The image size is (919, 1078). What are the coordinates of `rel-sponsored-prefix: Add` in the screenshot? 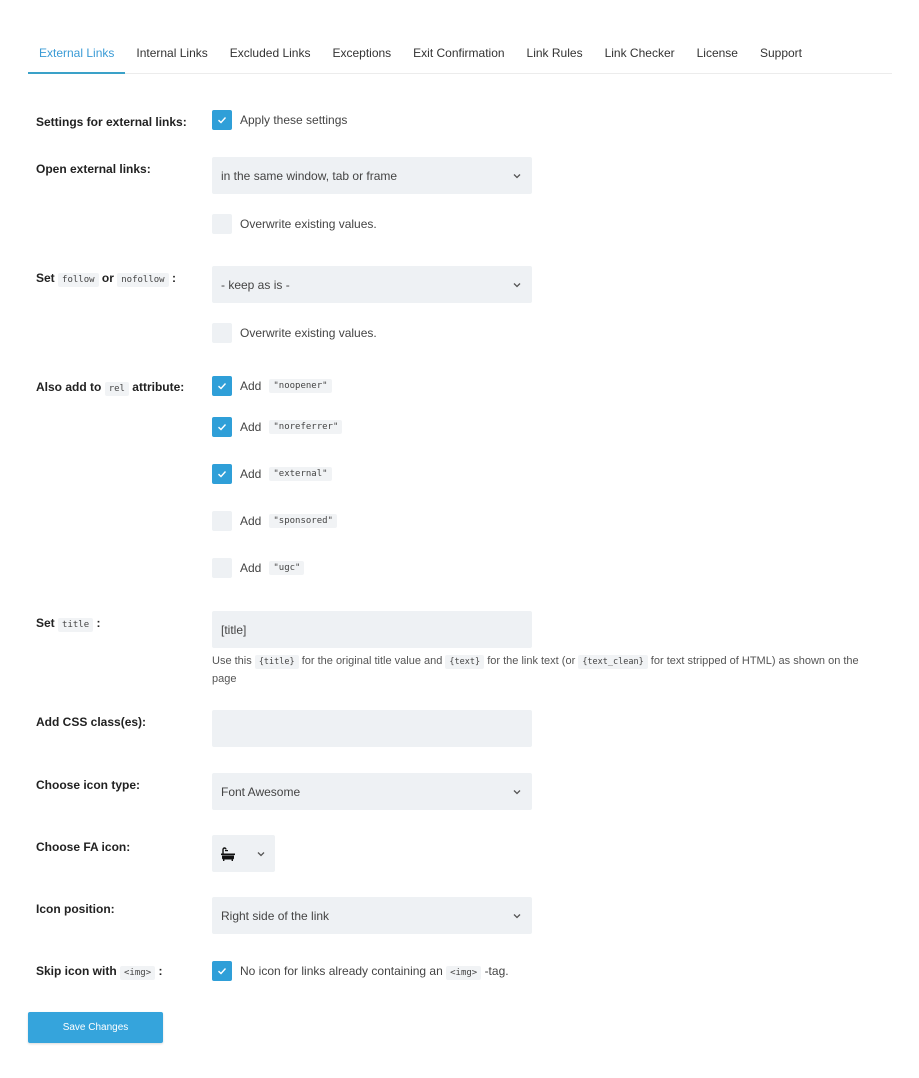 It's located at (251, 521).